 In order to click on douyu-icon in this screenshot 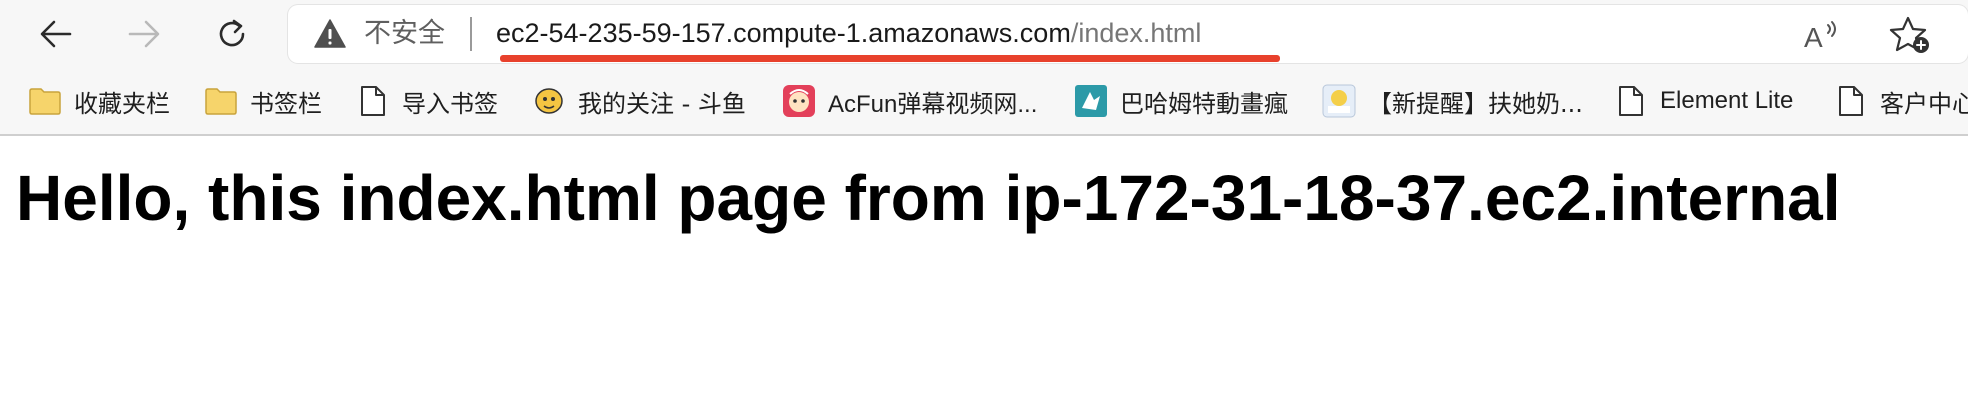, I will do `click(549, 101)`.